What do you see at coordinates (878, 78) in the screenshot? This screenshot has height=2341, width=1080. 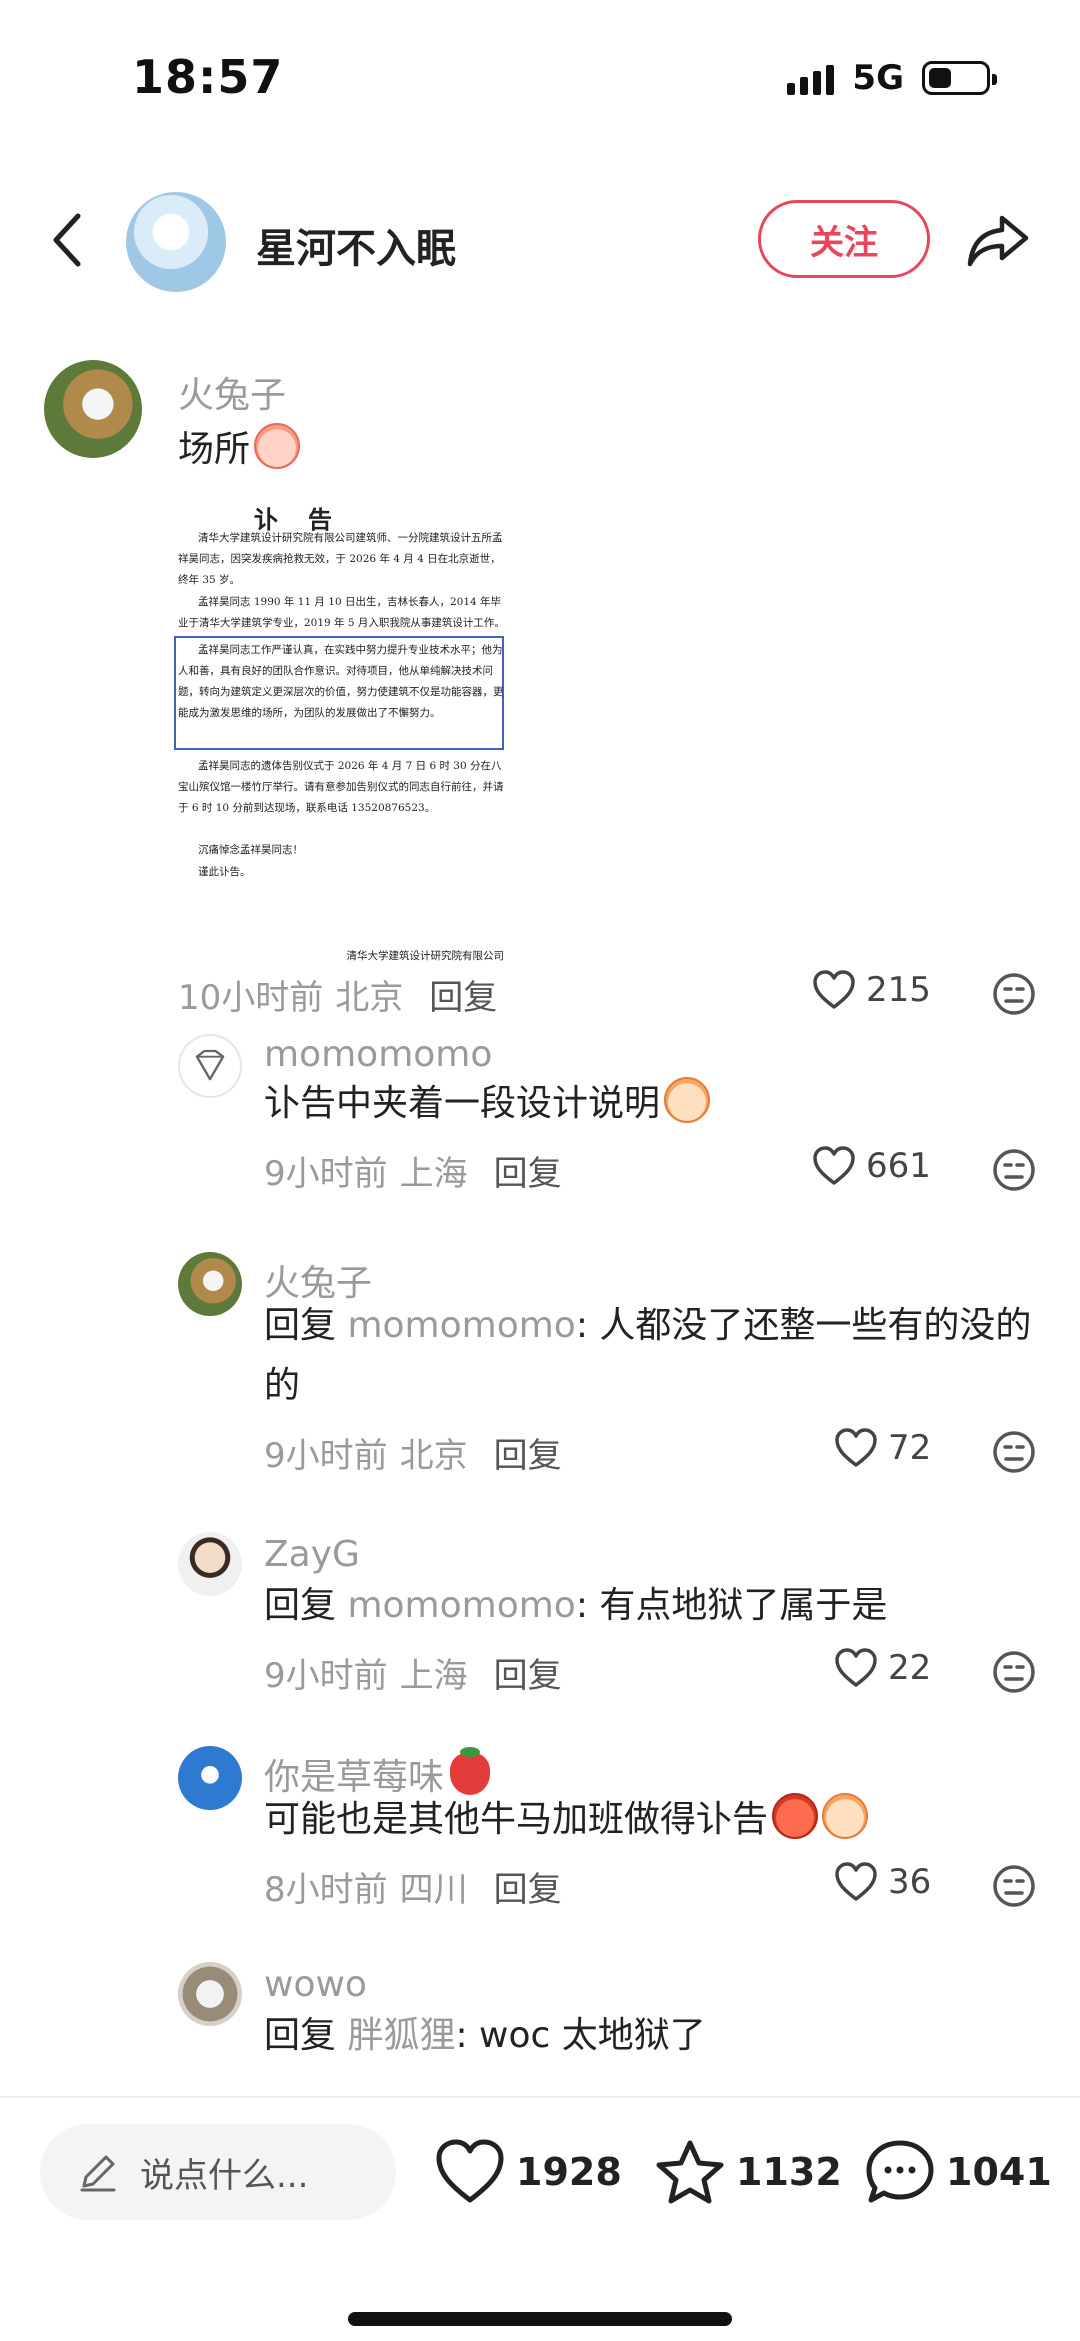 I see `network-label: 5G` at bounding box center [878, 78].